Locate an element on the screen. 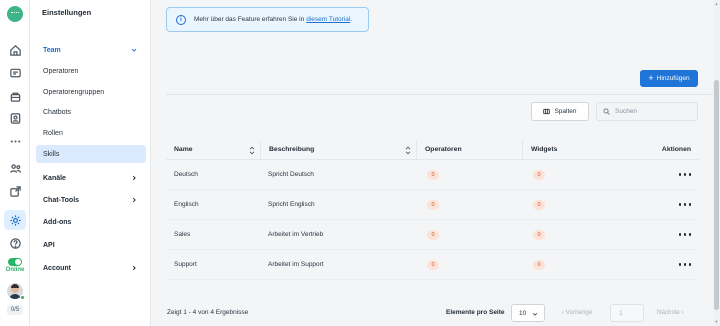 The image size is (720, 326). skill-description: Spricht Englisch is located at coordinates (291, 204).